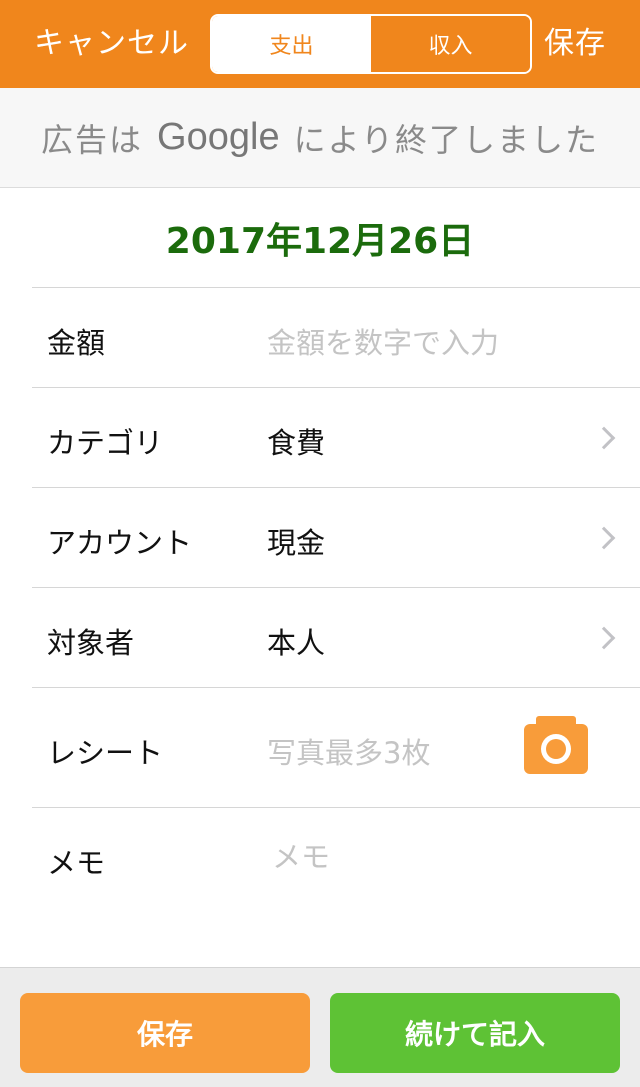 The width and height of the screenshot is (640, 1087). What do you see at coordinates (91, 643) in the screenshot?
I see `person-label: 対象者` at bounding box center [91, 643].